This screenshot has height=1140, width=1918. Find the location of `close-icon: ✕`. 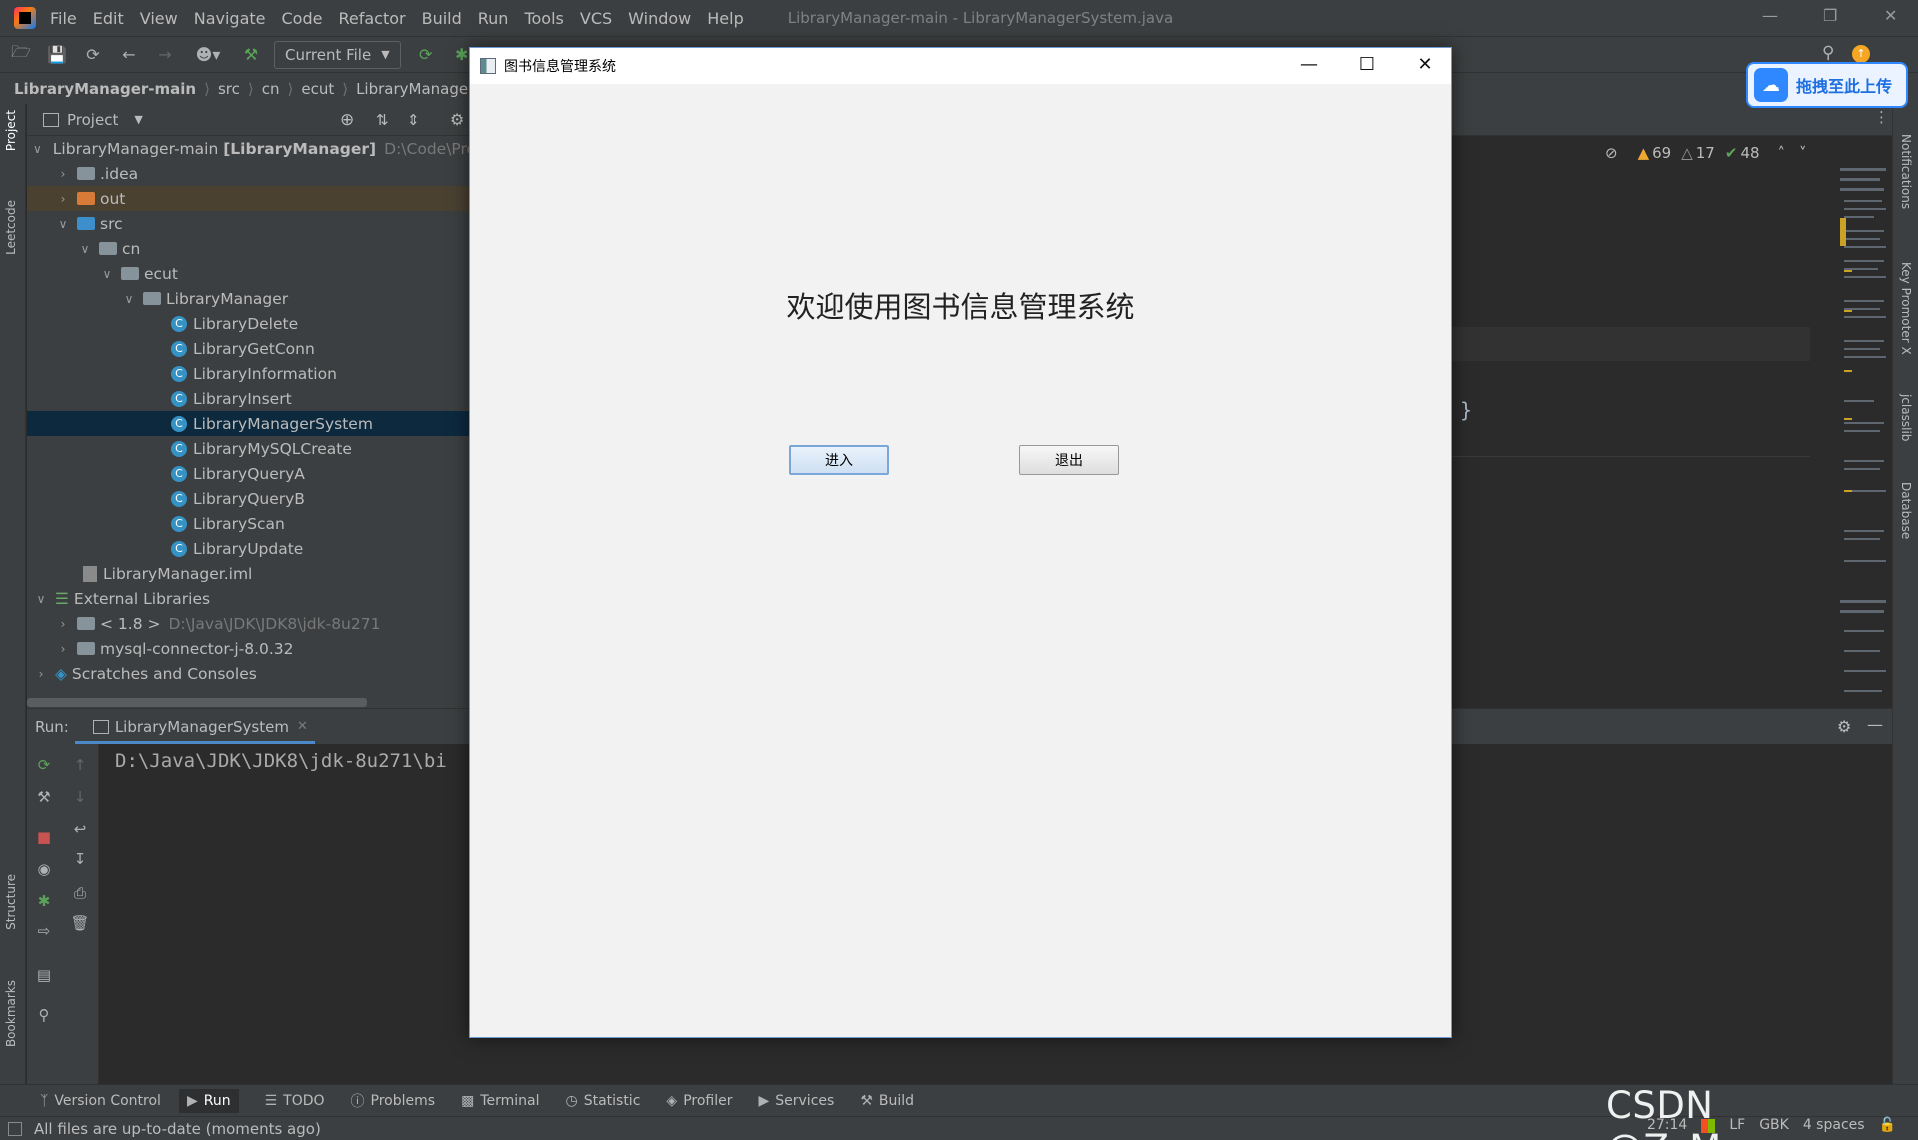

close-icon: ✕ is located at coordinates (1425, 64).